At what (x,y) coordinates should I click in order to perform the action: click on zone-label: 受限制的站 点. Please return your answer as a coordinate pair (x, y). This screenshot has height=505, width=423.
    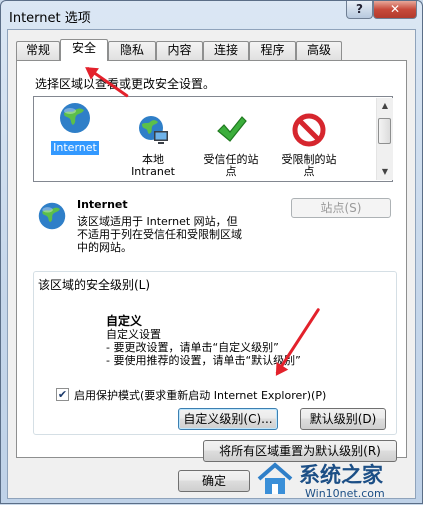
    Looking at the image, I should click on (309, 165).